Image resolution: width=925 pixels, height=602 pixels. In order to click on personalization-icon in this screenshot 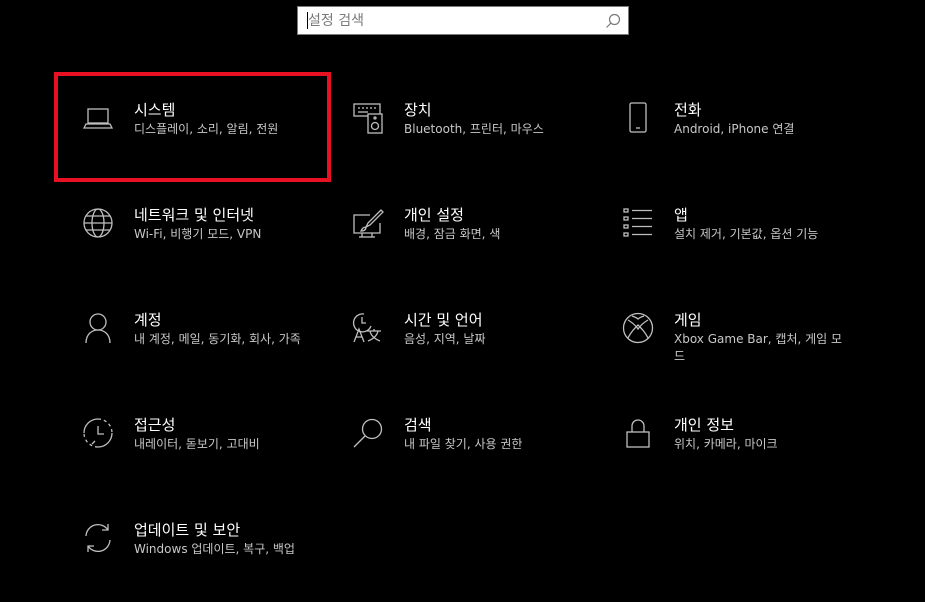, I will do `click(368, 223)`.